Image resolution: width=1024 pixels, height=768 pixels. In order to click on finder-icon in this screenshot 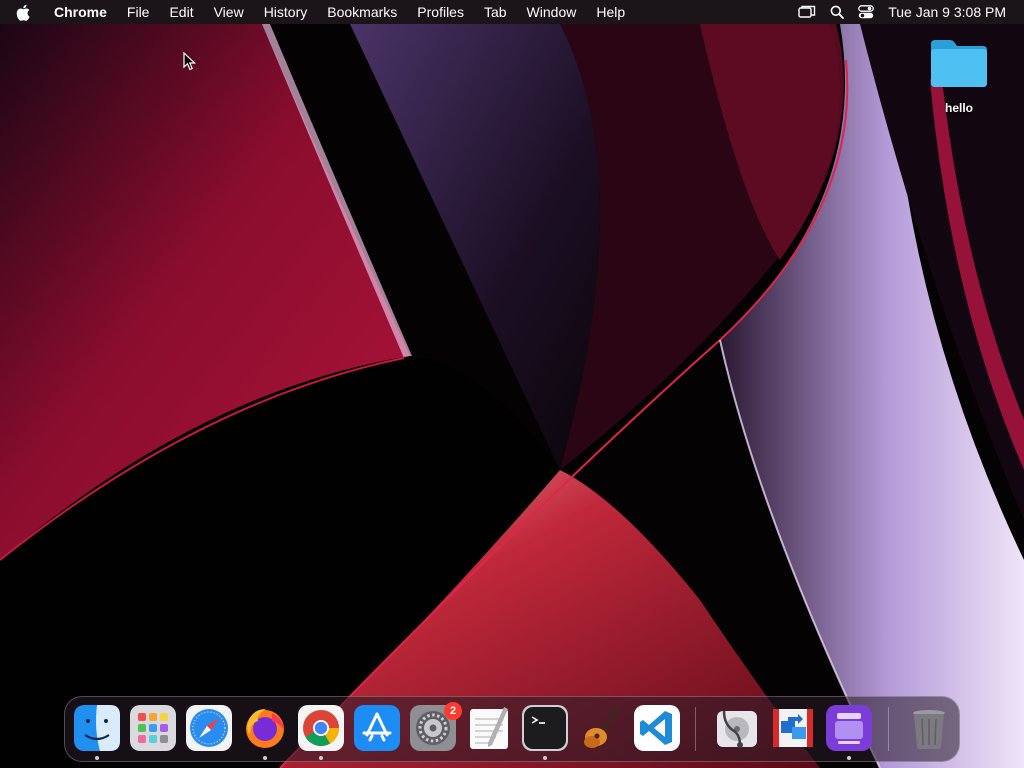, I will do `click(97, 728)`.